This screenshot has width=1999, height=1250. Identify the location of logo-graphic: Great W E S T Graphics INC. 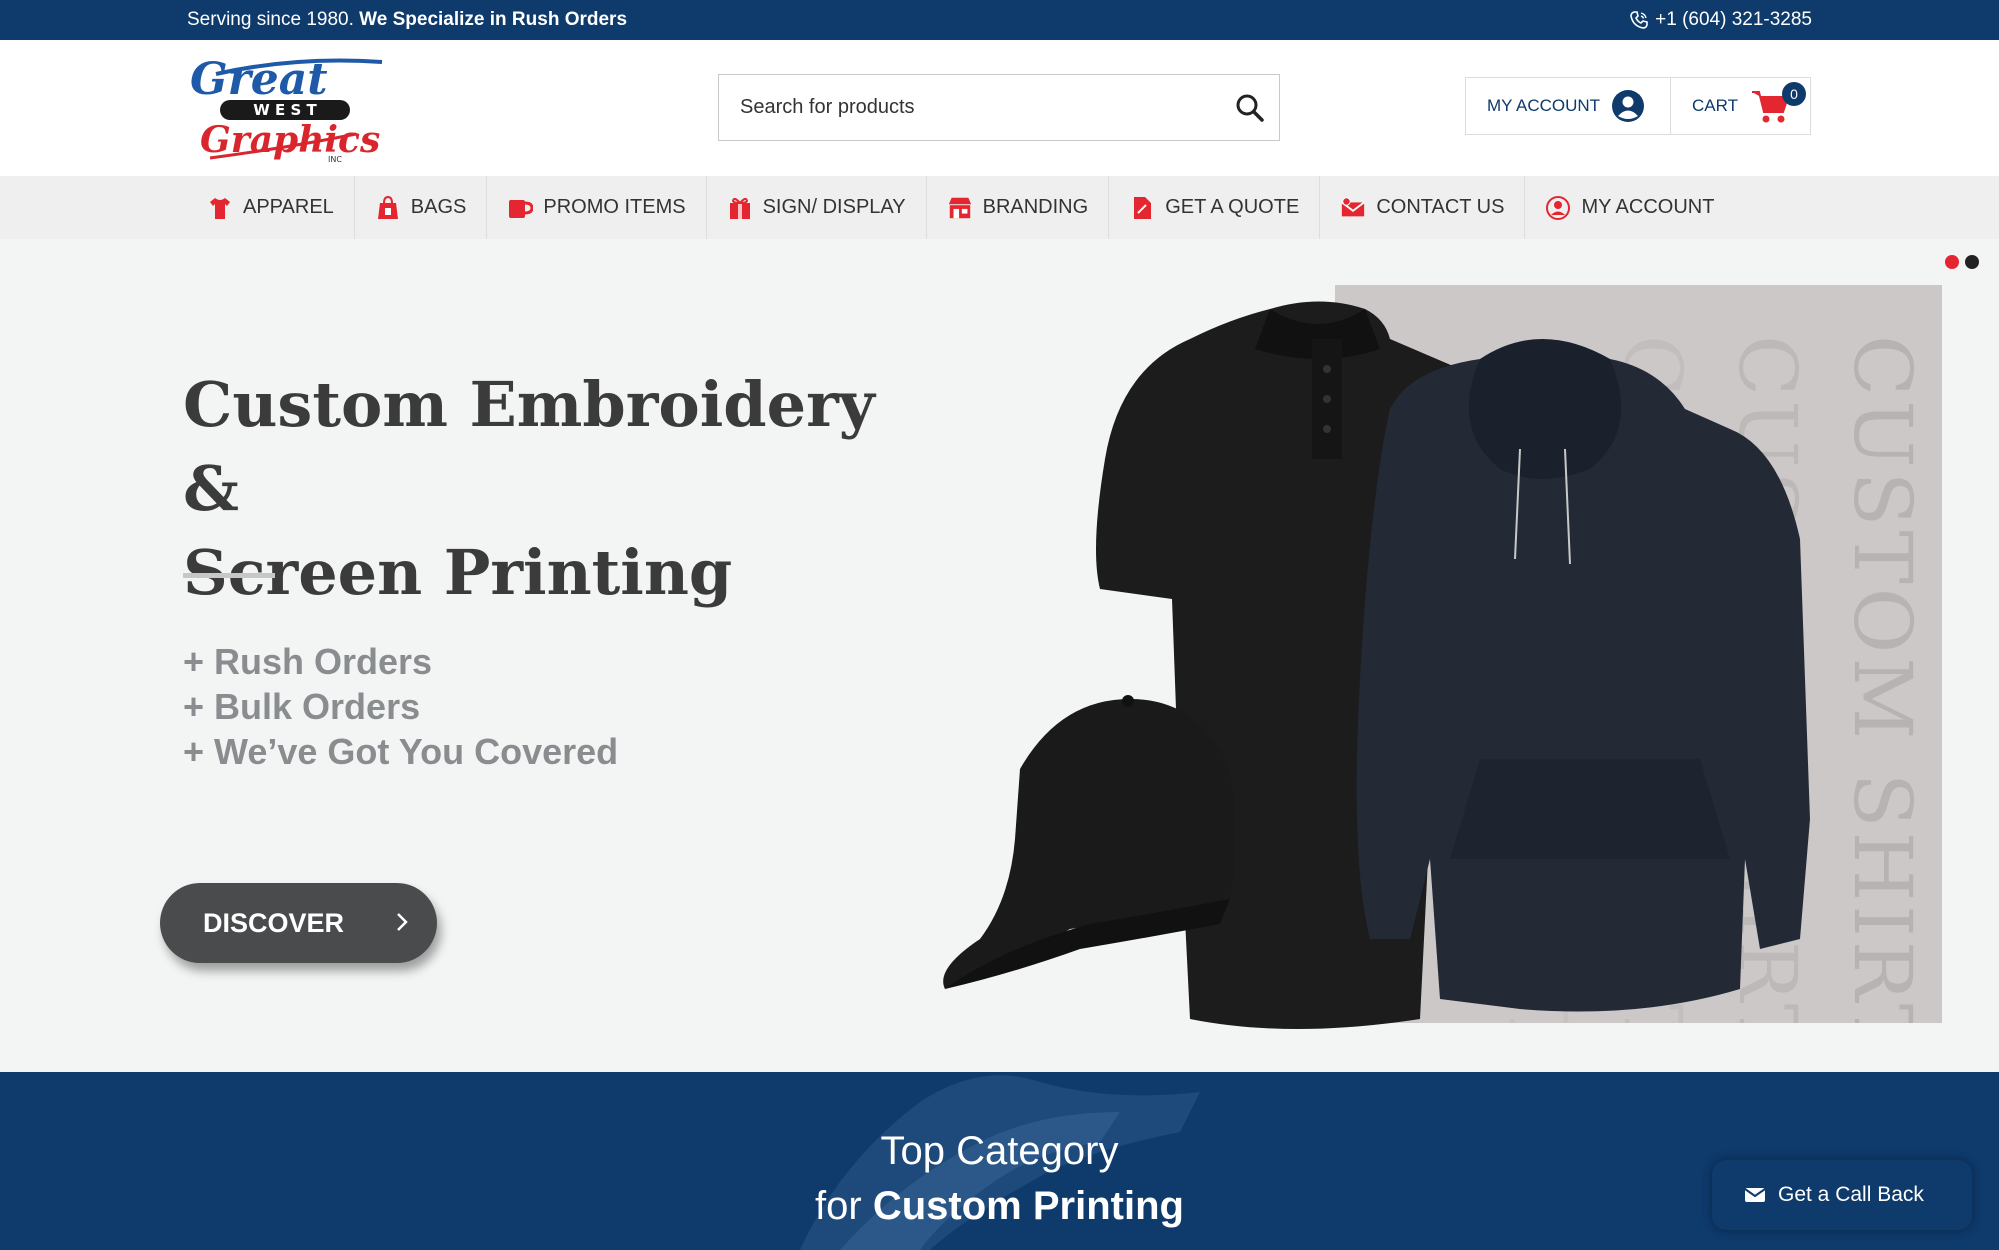
(286, 109).